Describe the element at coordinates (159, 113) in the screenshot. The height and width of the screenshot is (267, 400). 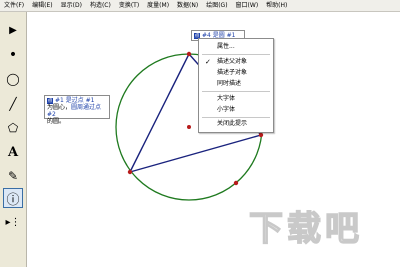
I see `segment-a` at that location.